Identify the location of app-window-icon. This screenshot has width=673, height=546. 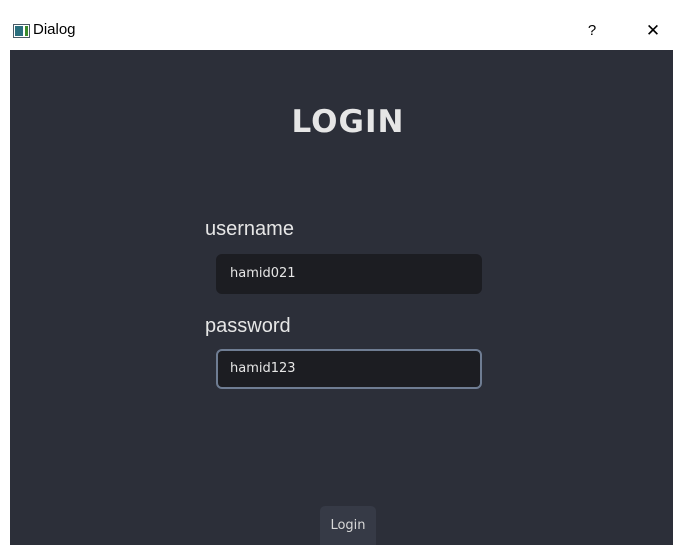
(21, 31).